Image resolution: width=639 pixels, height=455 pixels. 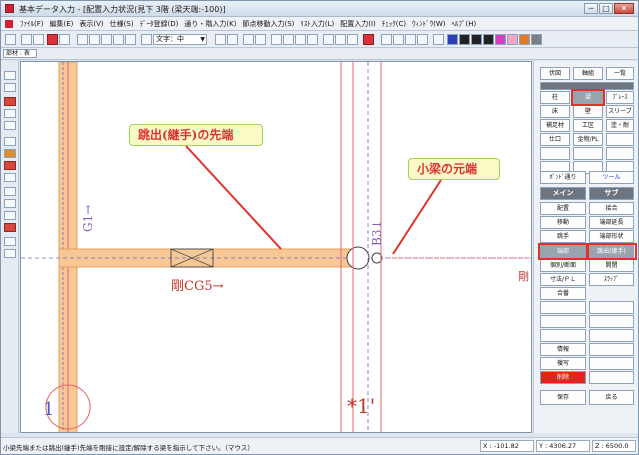 What do you see at coordinates (10, 113) in the screenshot?
I see `tool-beam-icon` at bounding box center [10, 113].